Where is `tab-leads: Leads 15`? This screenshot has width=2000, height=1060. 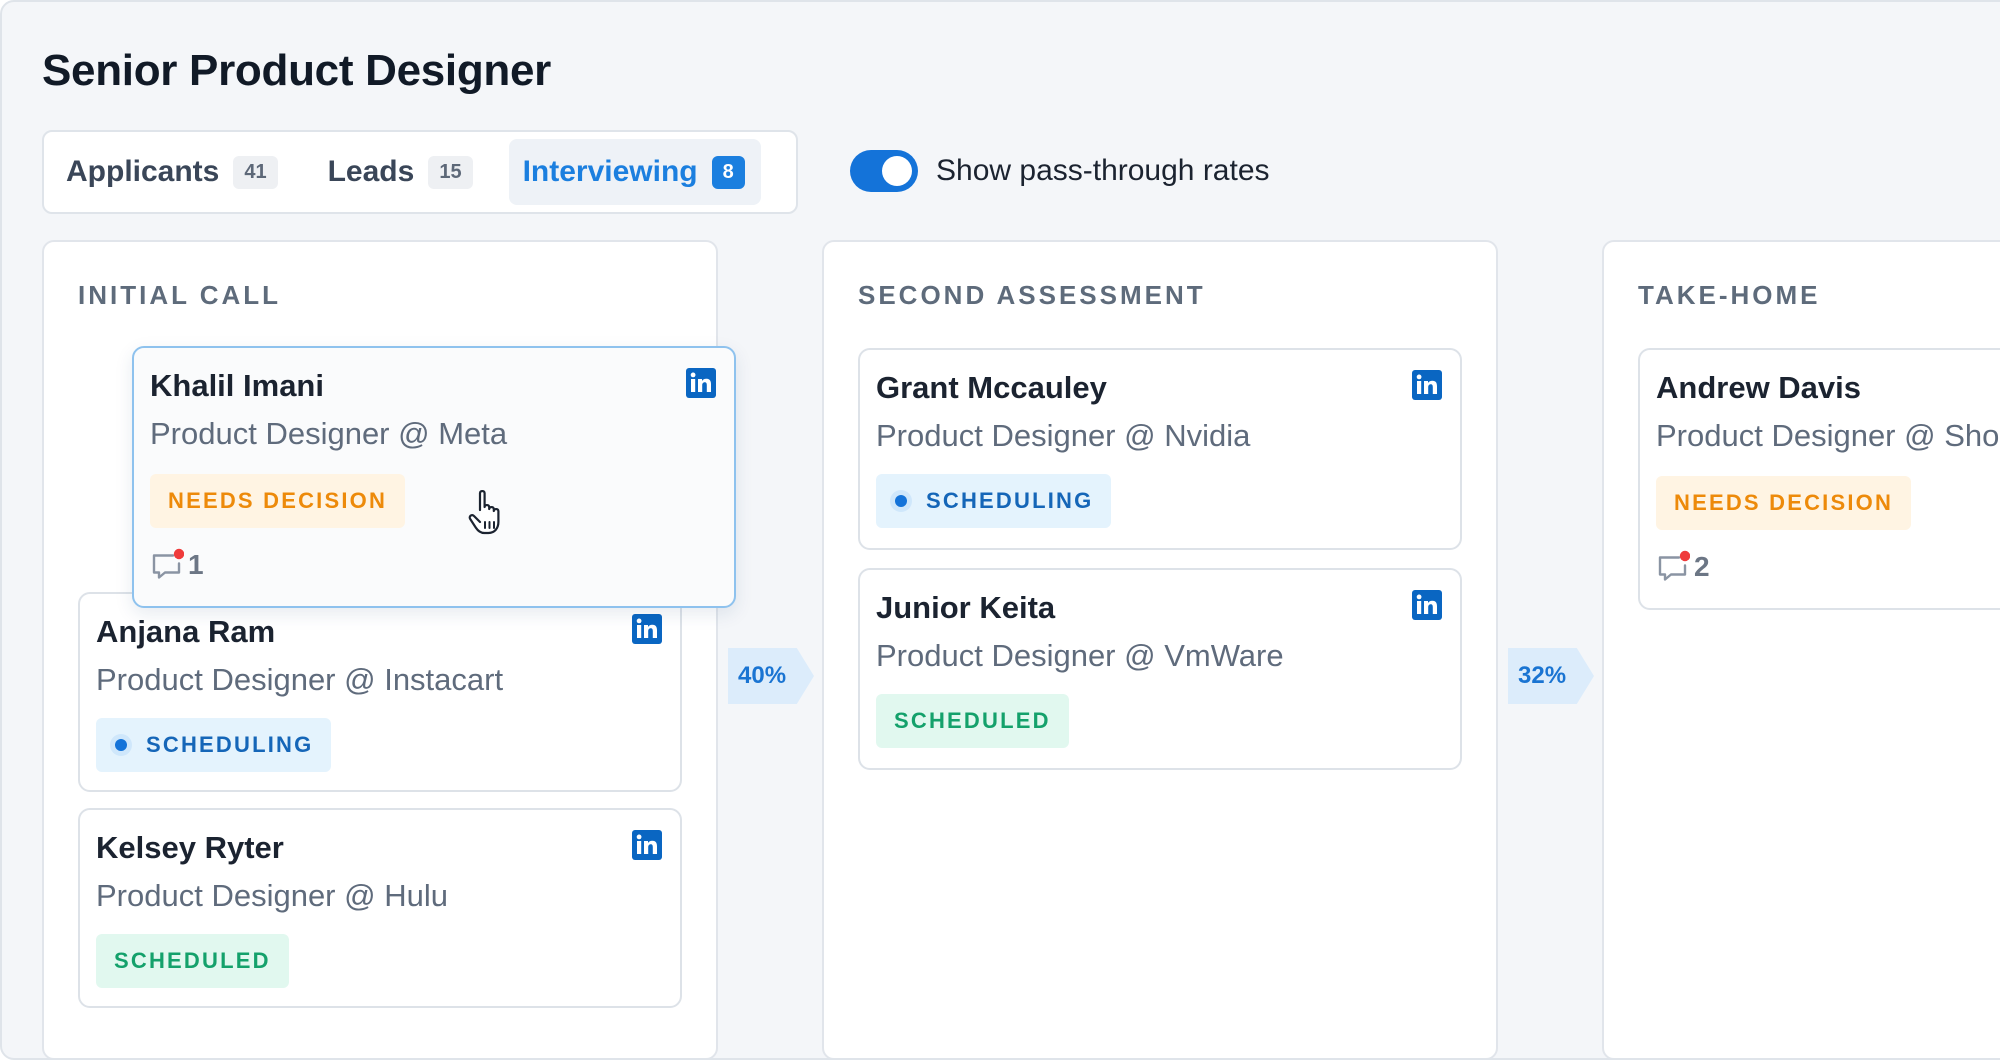 tab-leads: Leads 15 is located at coordinates (401, 172).